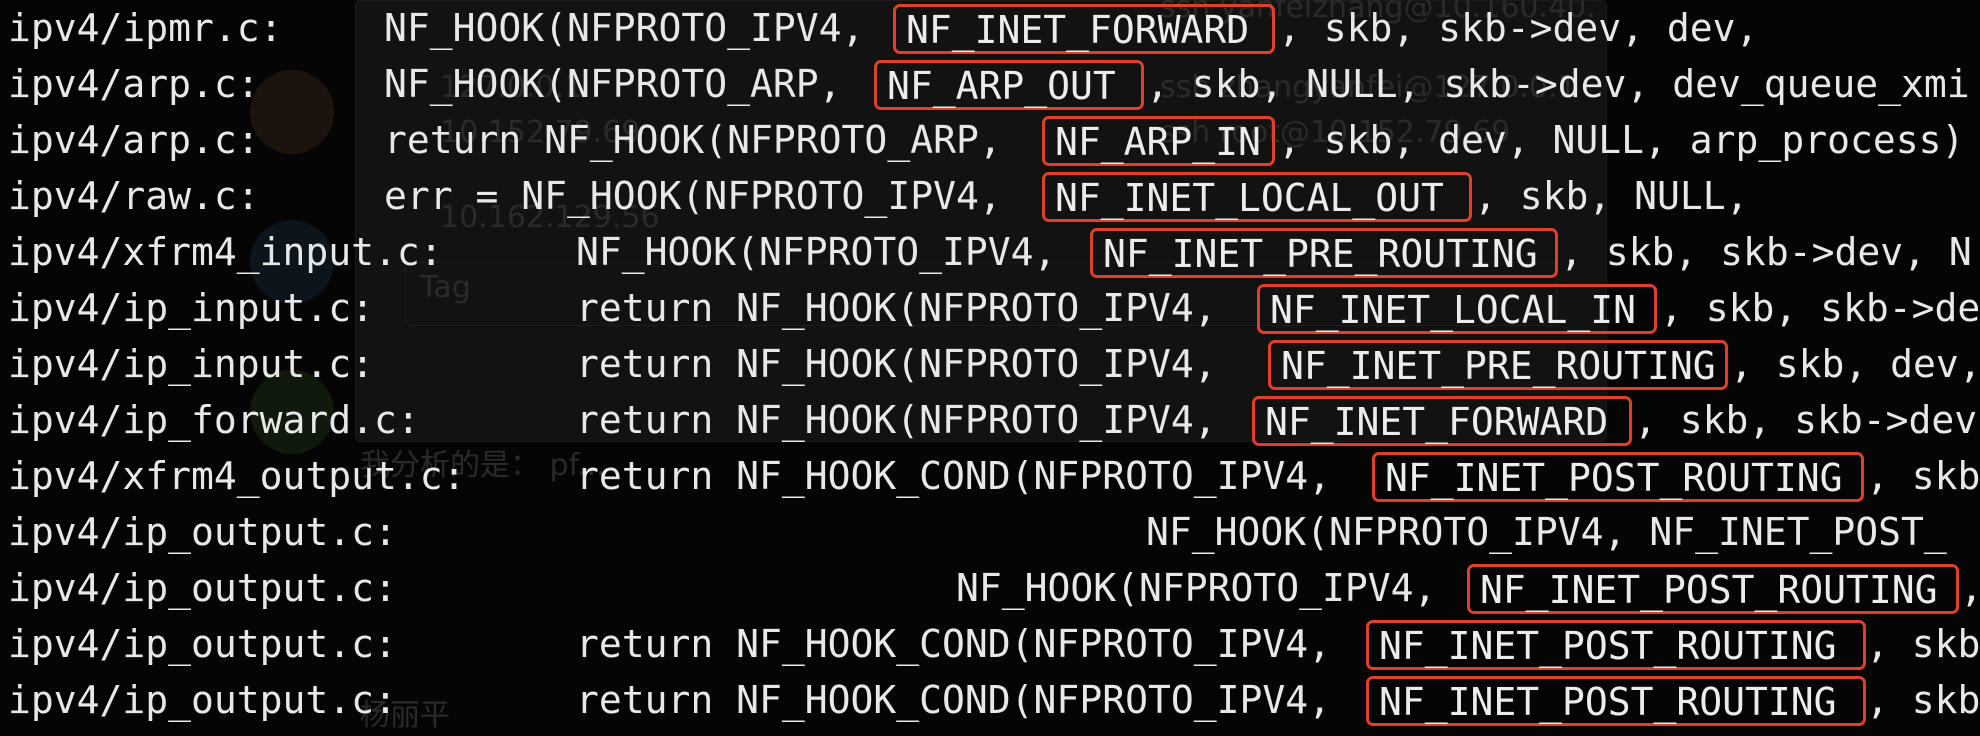 The height and width of the screenshot is (736, 1980). I want to click on code-after-hook: , skb, skb->dev, N, so click(1766, 252).